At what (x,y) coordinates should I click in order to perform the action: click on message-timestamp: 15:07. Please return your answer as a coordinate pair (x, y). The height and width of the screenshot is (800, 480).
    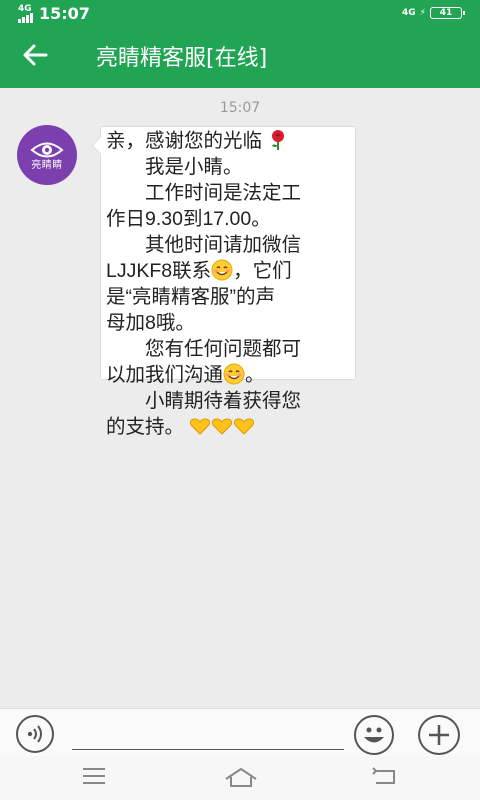
    Looking at the image, I should click on (240, 108).